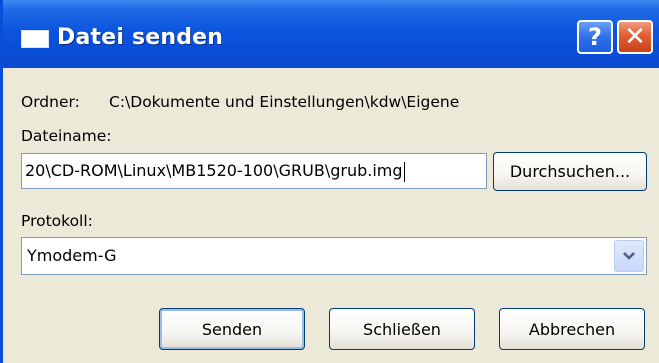 Image resolution: width=659 pixels, height=363 pixels. I want to click on help-button: ?, so click(595, 37).